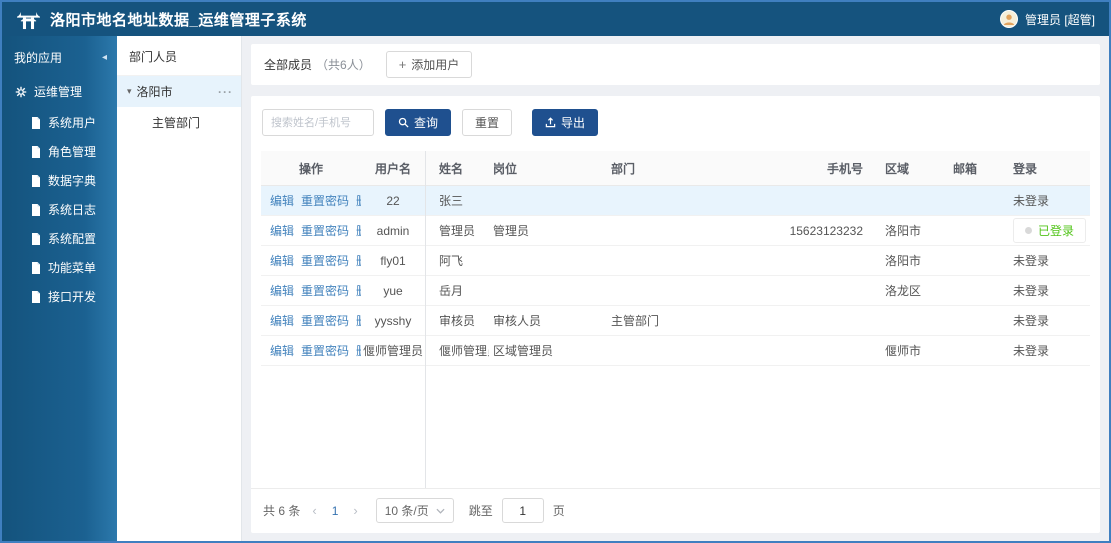  Describe the element at coordinates (225, 92) in the screenshot. I see `more-actions-icon: ···` at that location.